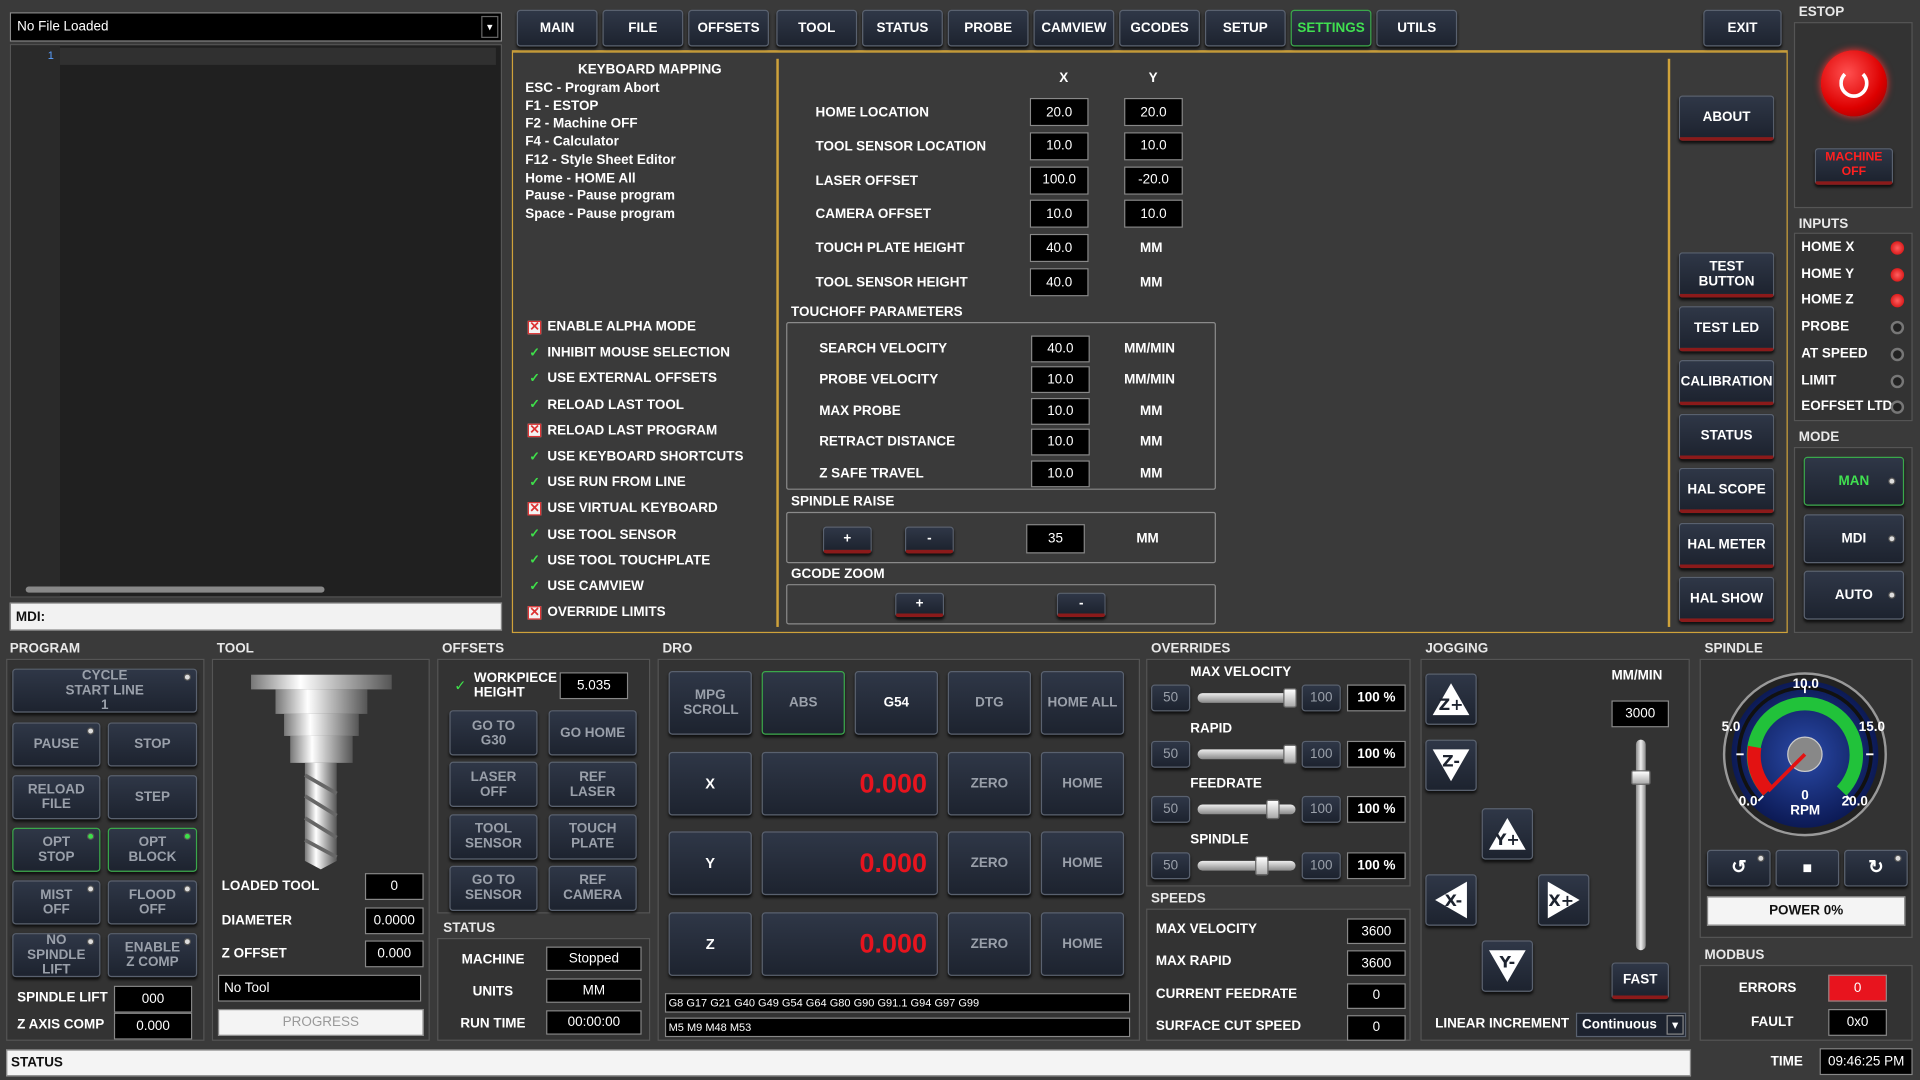 The height and width of the screenshot is (1080, 1920). Describe the element at coordinates (902, 28) in the screenshot. I see `tab-status: STATUS` at that location.